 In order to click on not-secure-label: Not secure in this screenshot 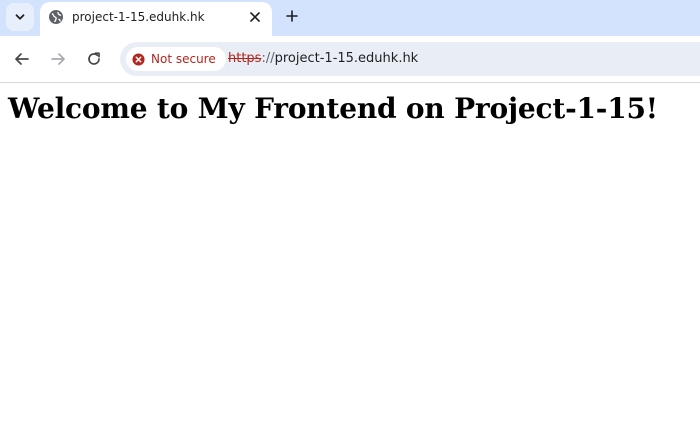, I will do `click(183, 59)`.